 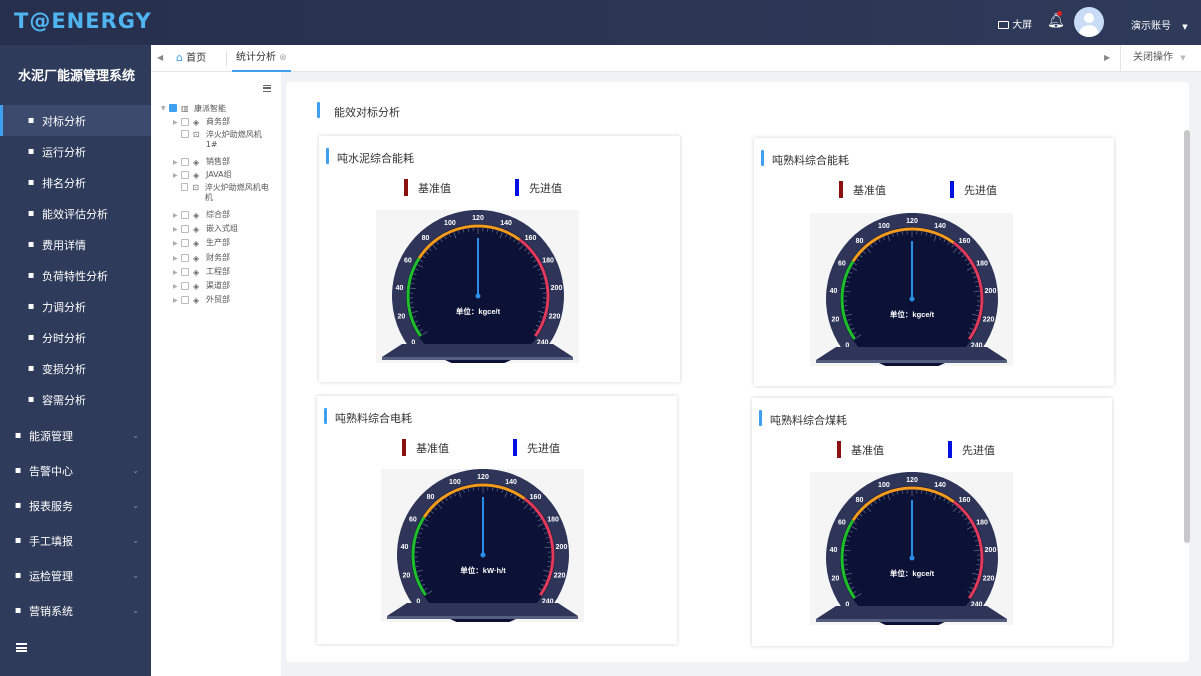 I want to click on tree-node: ▶ ◈ 生产部, so click(x=201, y=243).